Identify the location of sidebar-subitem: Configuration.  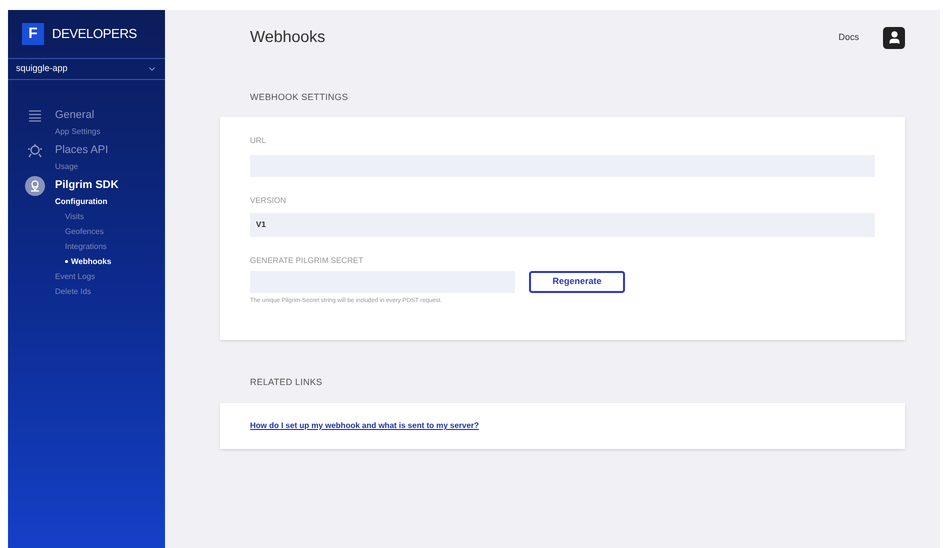
(87, 201).